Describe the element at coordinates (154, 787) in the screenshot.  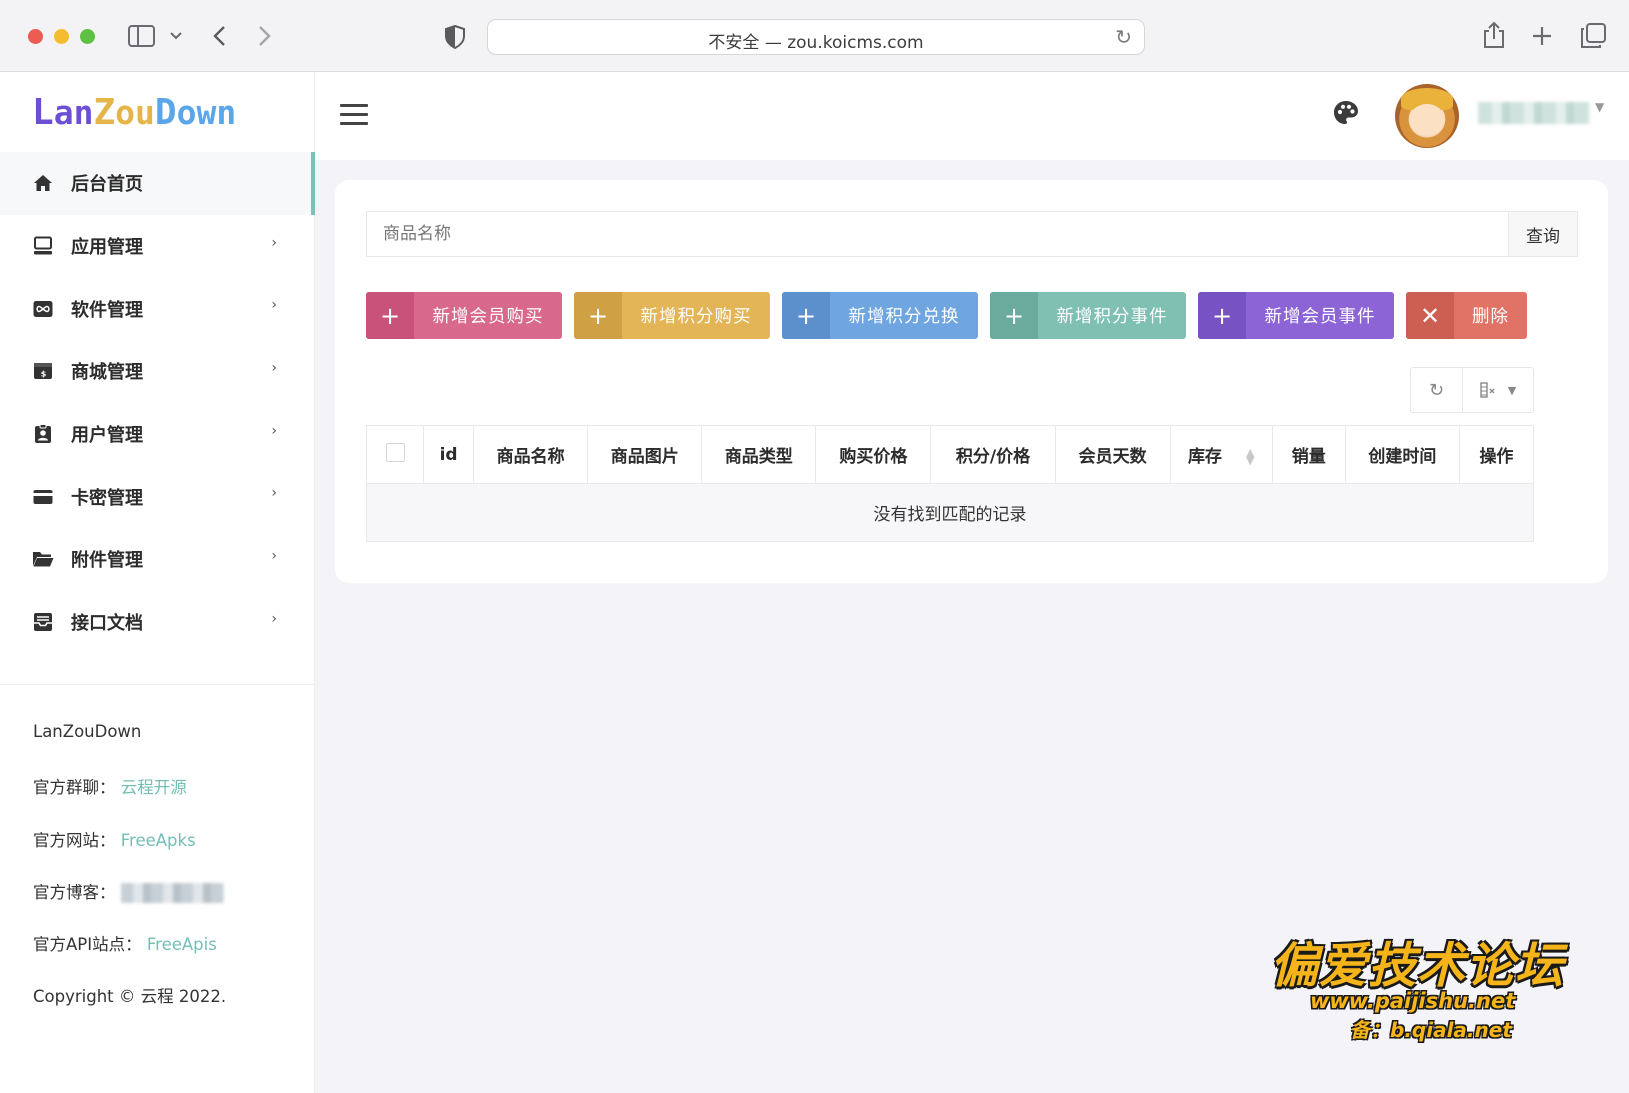
I see `footer-group-link: 云程开源` at that location.